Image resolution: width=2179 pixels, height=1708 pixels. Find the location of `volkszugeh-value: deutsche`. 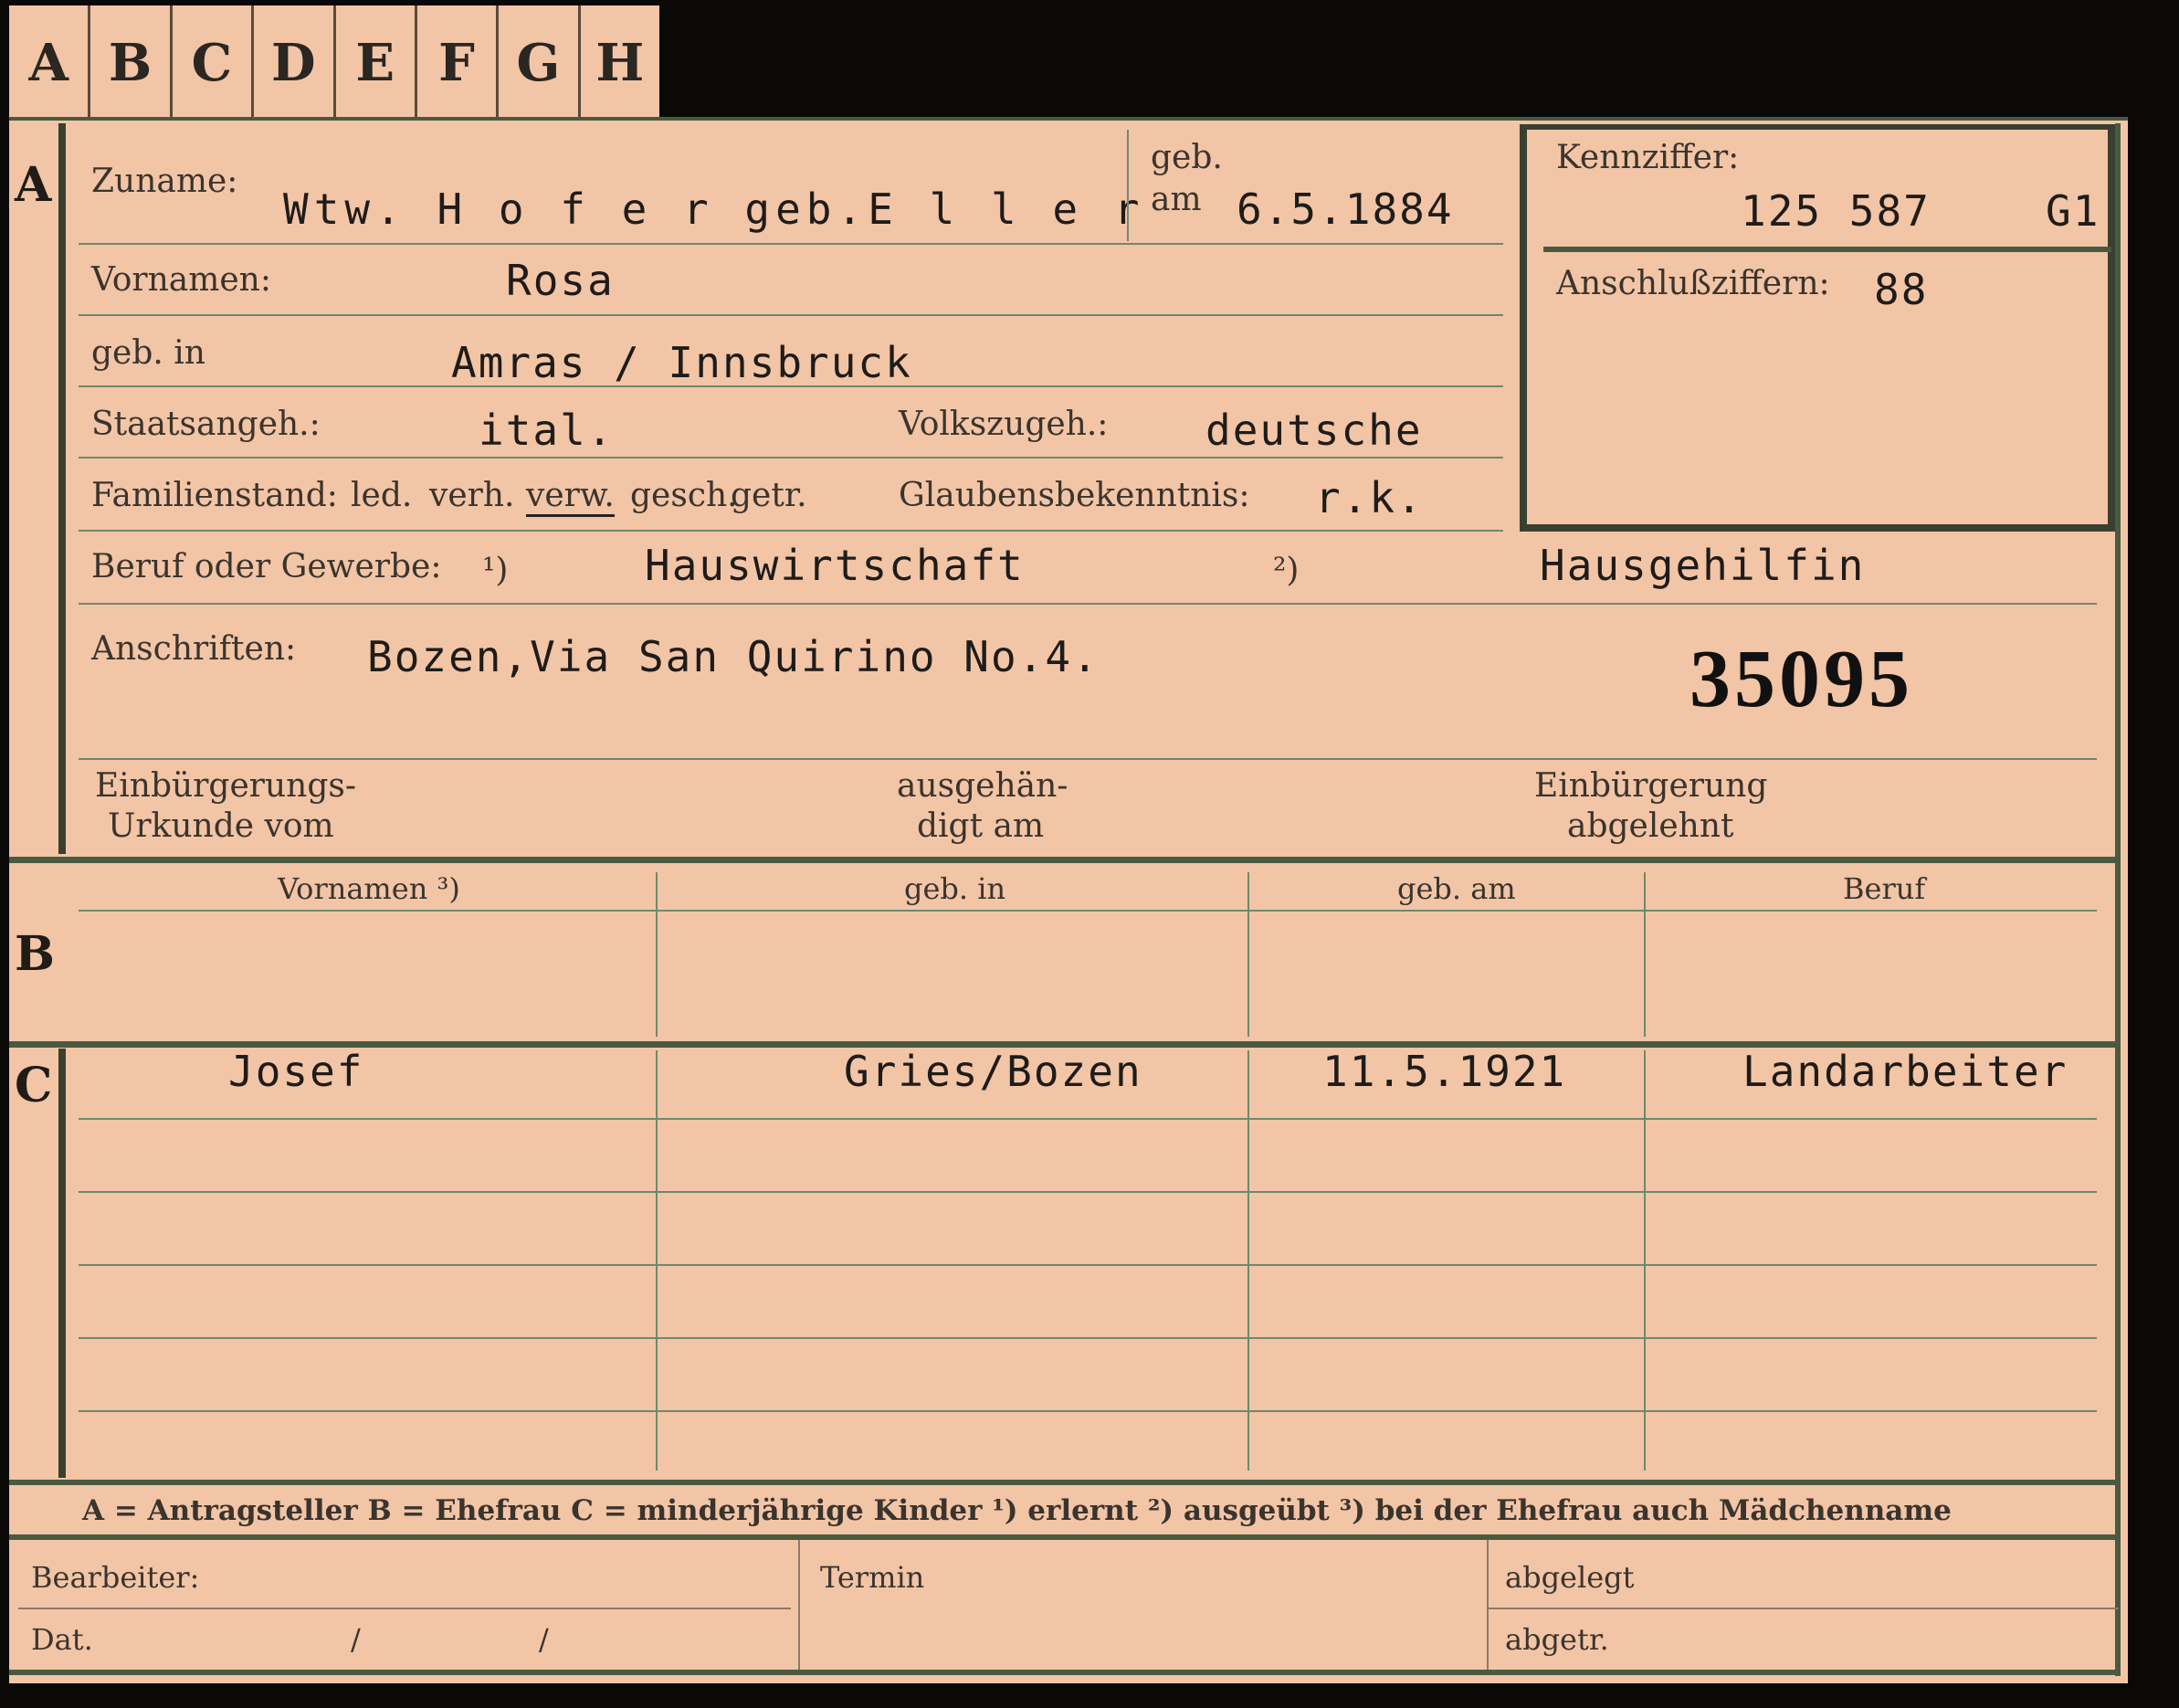

volkszugeh-value: deutsche is located at coordinates (1314, 430).